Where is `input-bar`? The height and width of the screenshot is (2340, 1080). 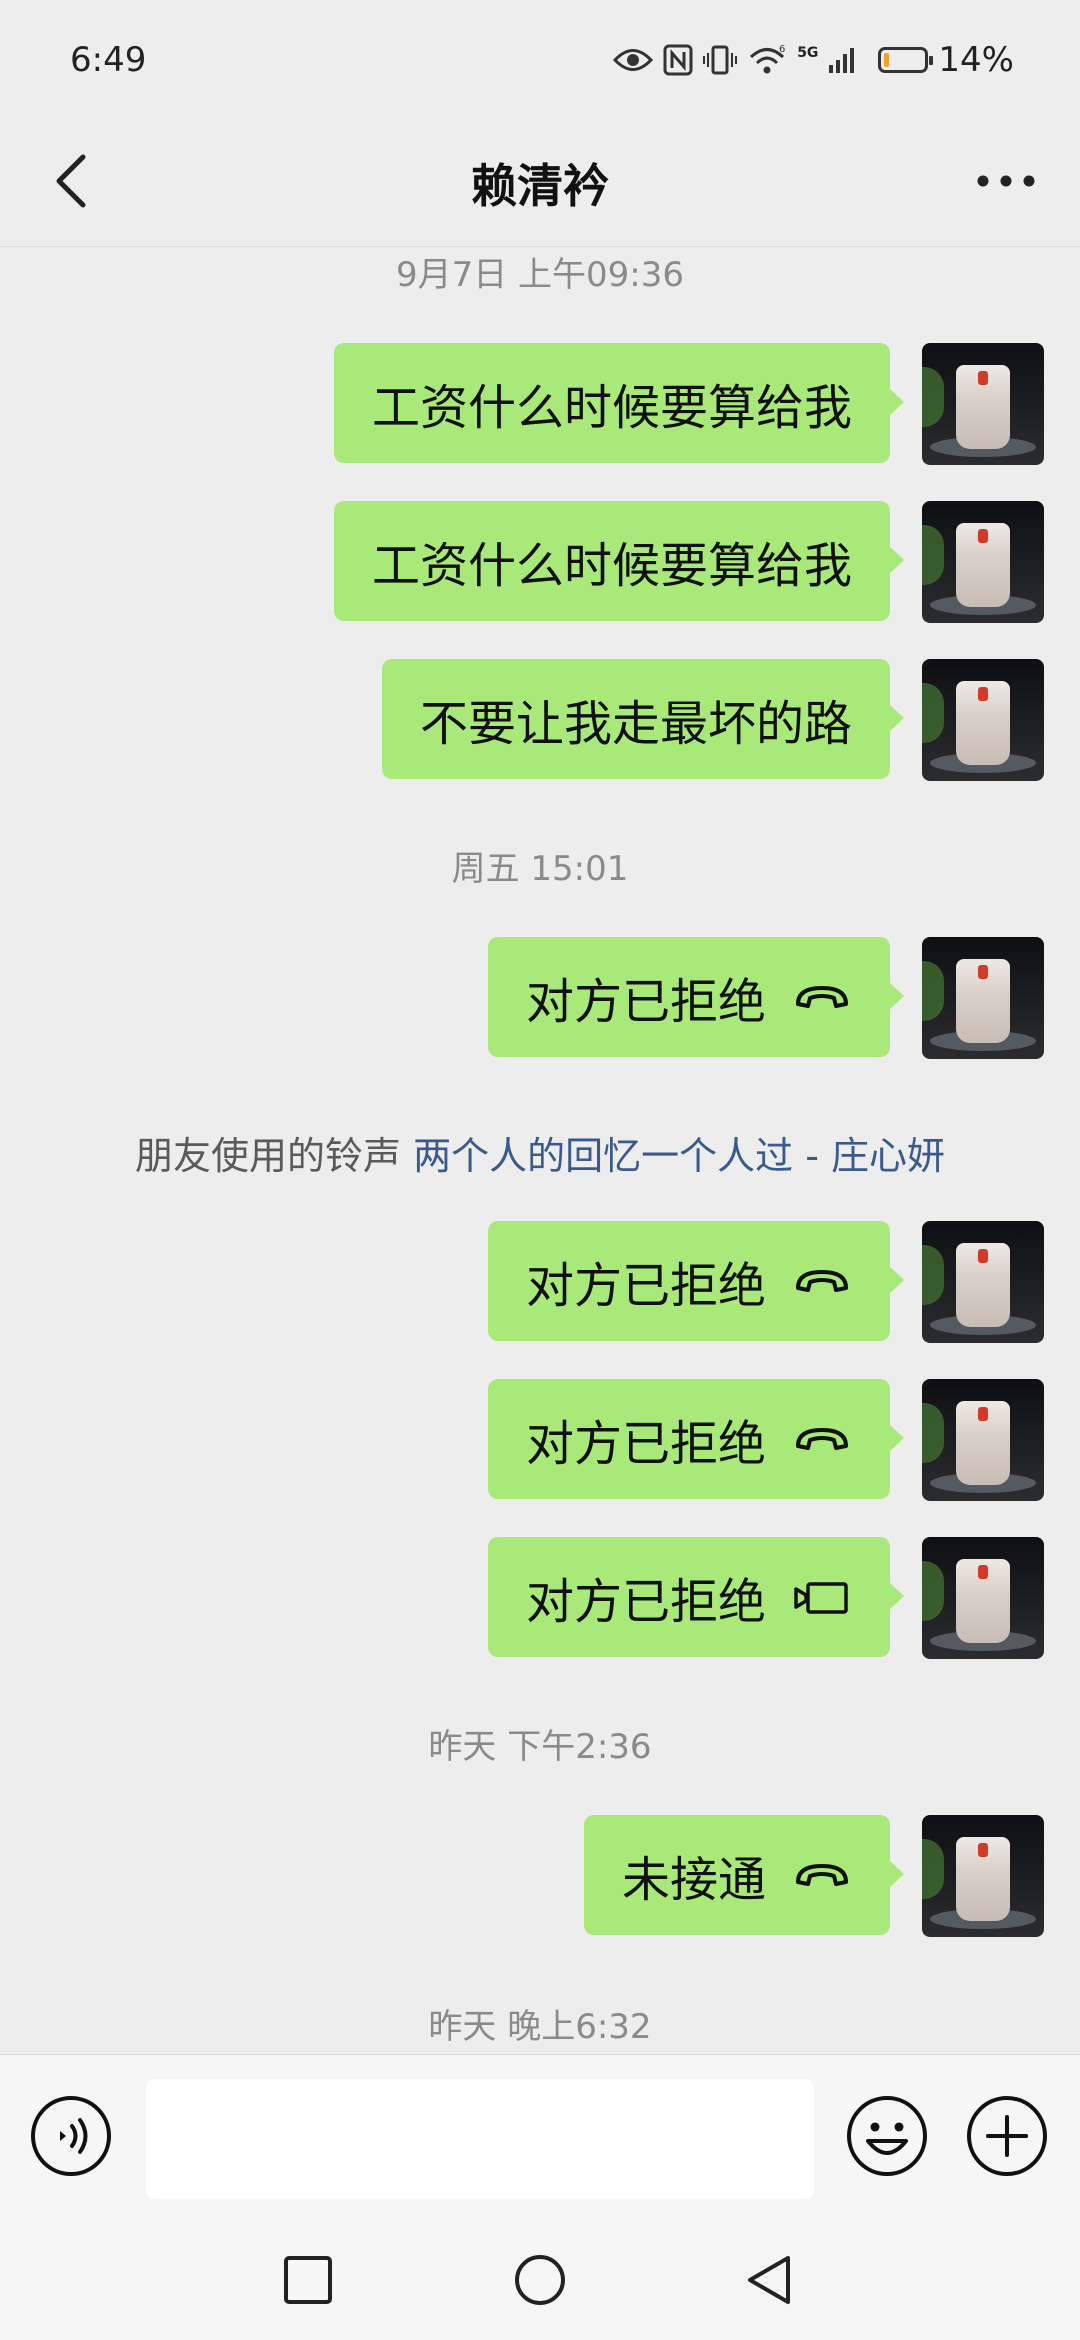
input-bar is located at coordinates (540, 2133).